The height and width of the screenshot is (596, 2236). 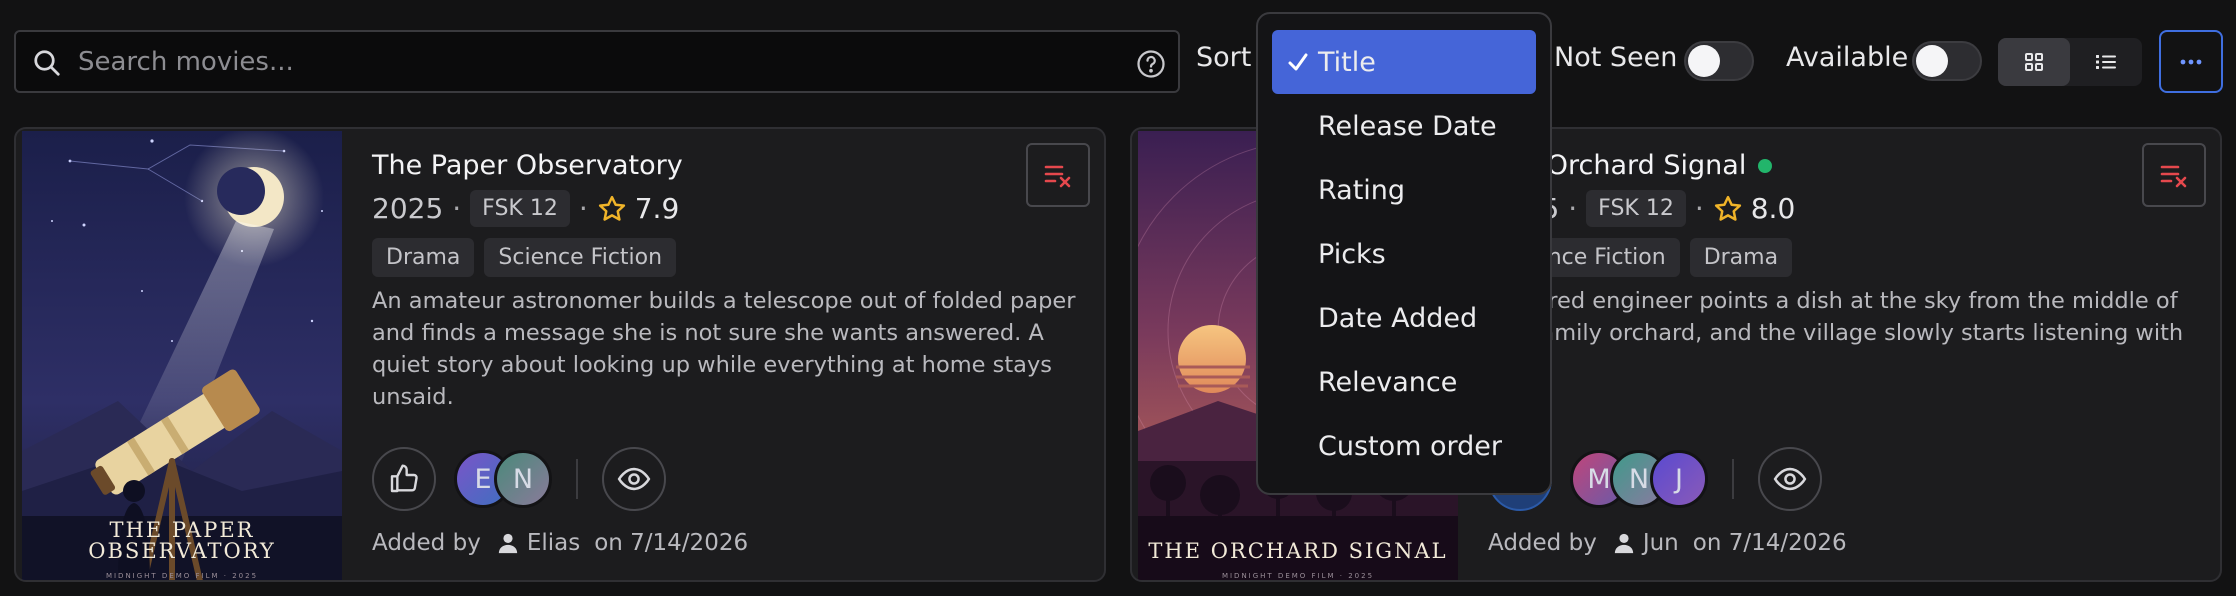 I want to click on more-options-button, so click(x=2191, y=61).